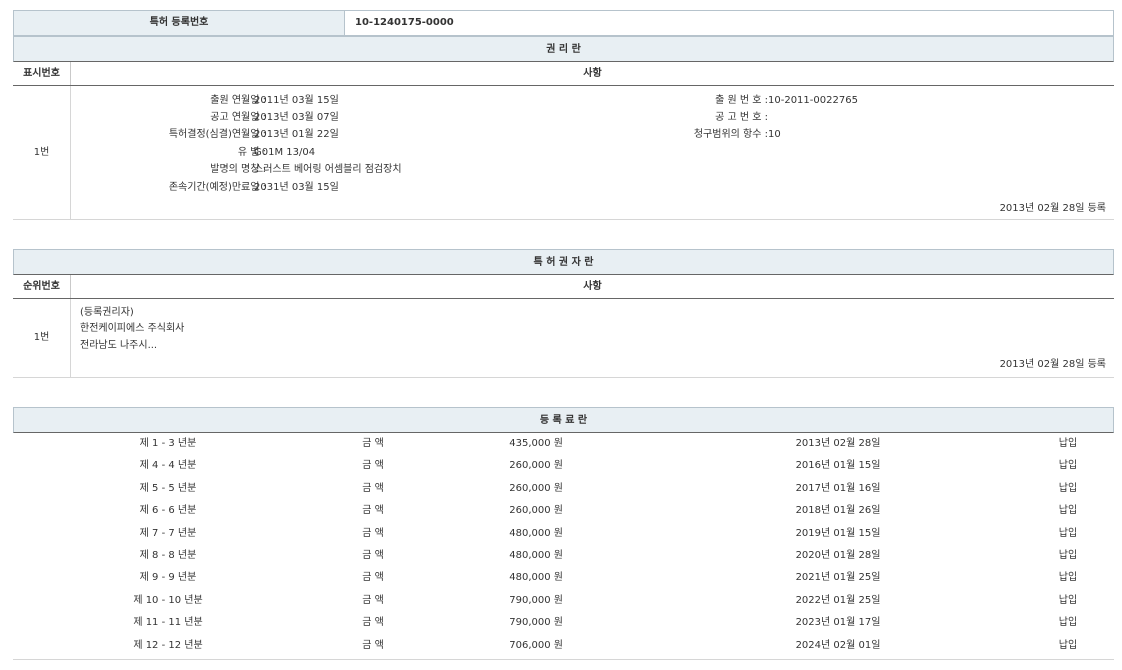  I want to click on holder-row-number: 1번, so click(42, 338).